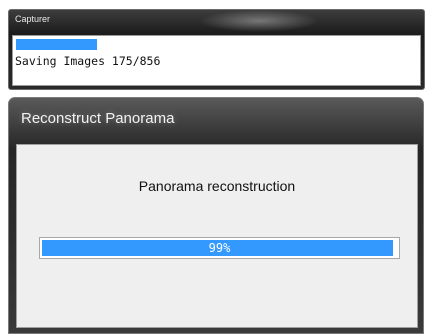 The width and height of the screenshot is (430, 336). I want to click on titlebar-glare, so click(259, 21).